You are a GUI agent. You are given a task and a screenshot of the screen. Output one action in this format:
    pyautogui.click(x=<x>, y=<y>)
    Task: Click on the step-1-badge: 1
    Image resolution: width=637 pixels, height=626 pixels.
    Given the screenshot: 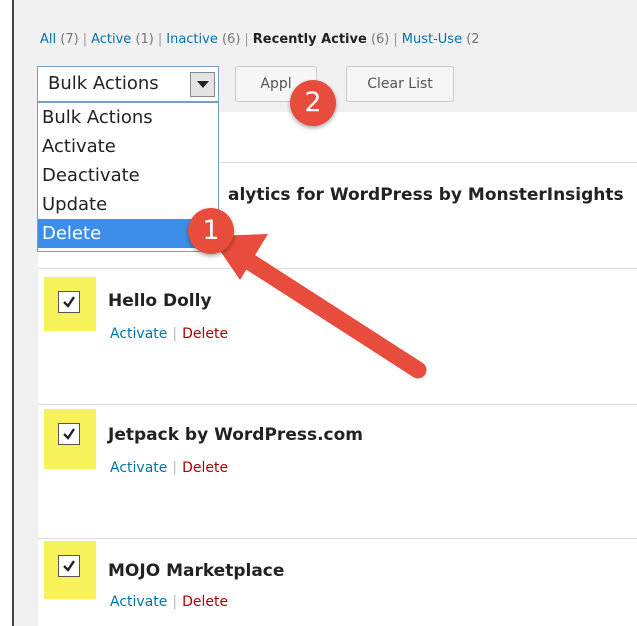 What is the action you would take?
    pyautogui.click(x=211, y=231)
    